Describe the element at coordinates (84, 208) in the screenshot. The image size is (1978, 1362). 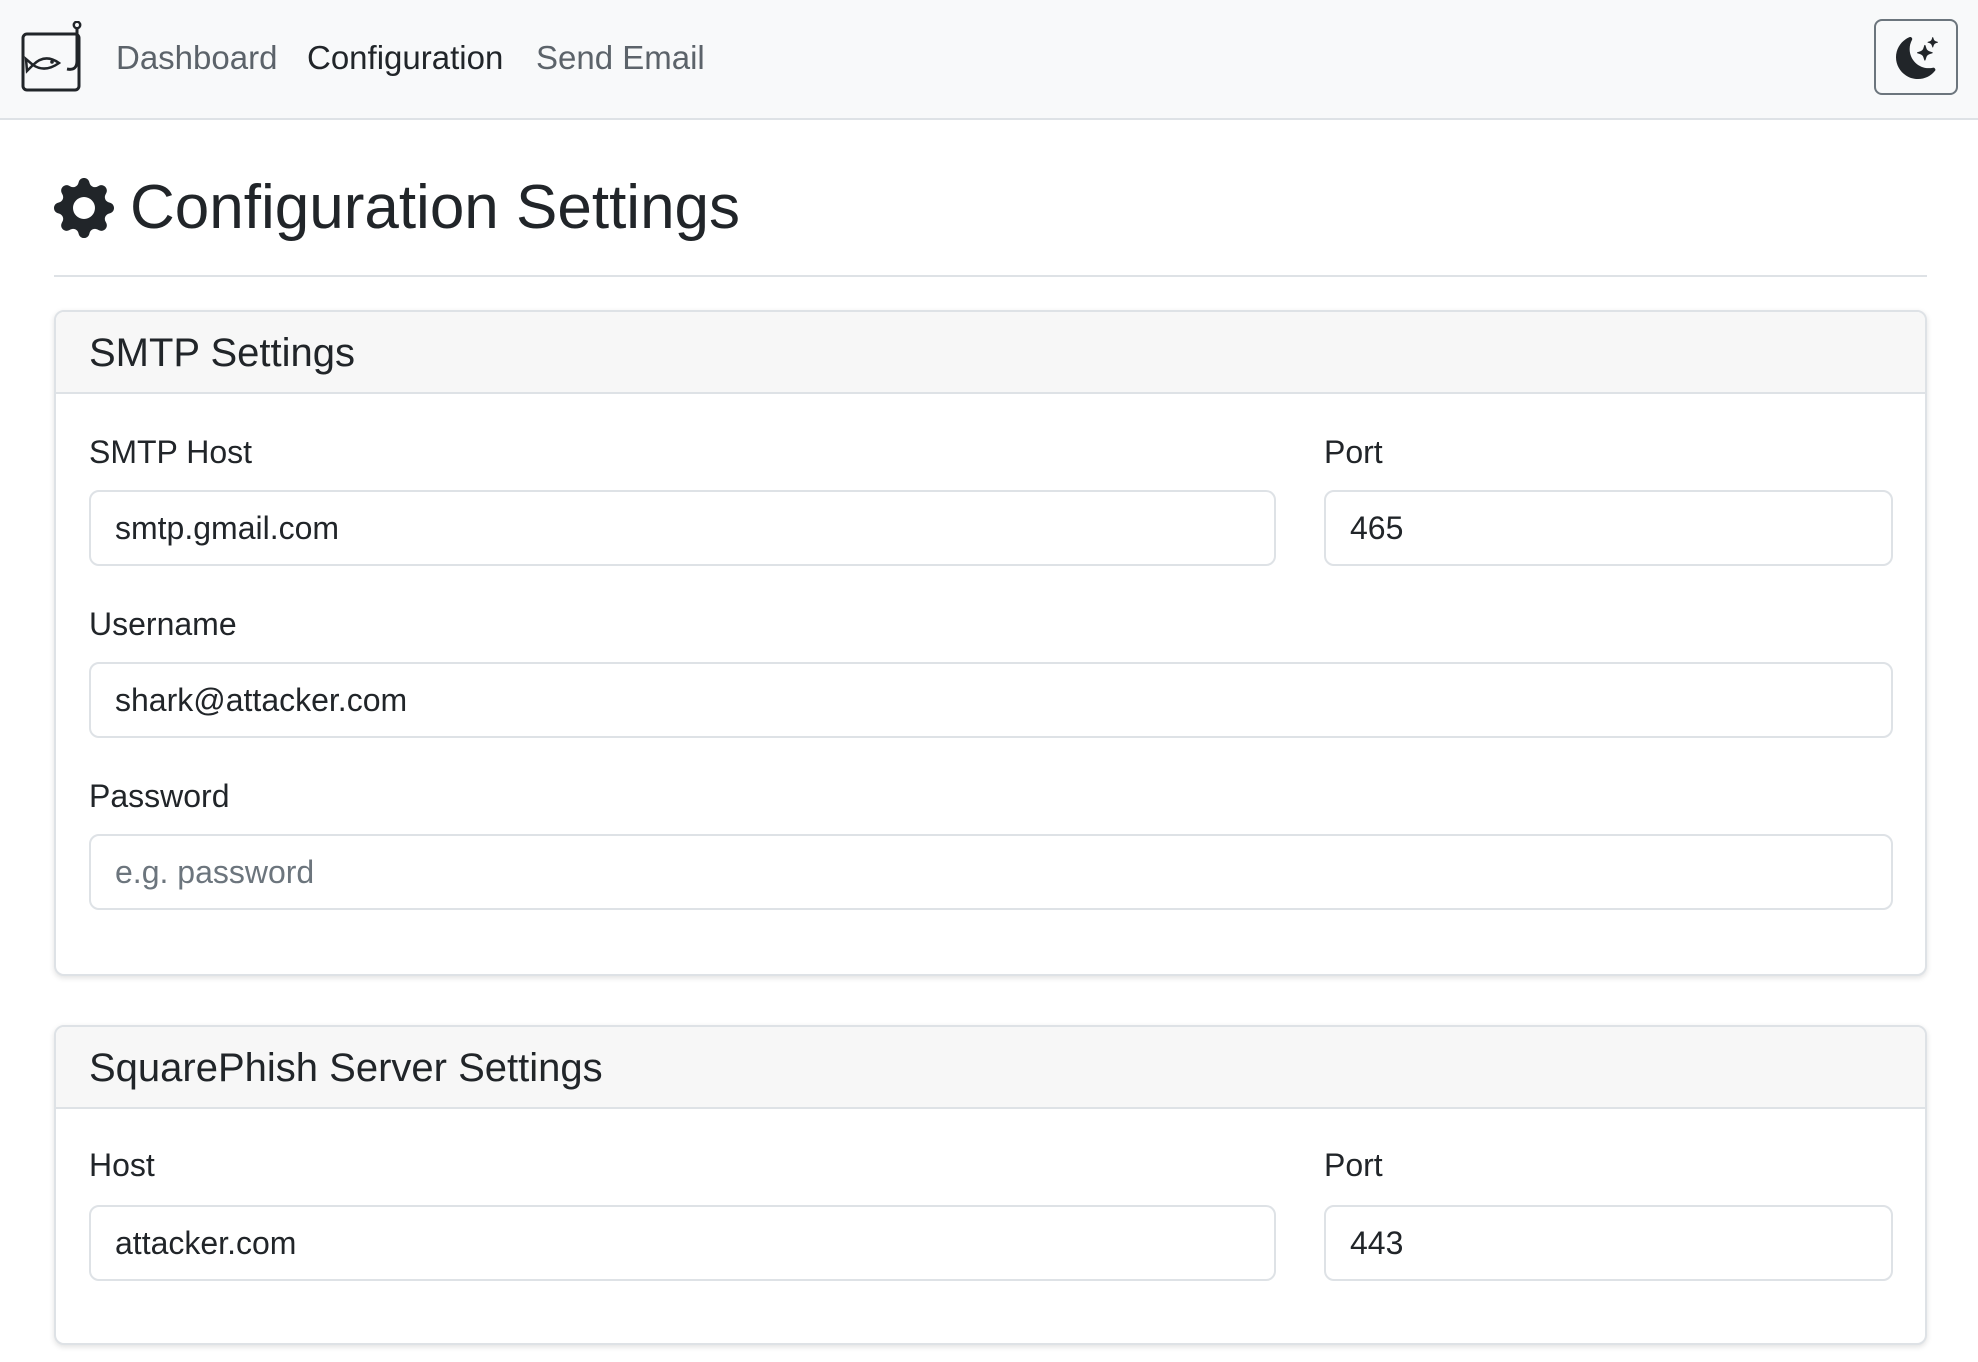
I see `gear-icon` at that location.